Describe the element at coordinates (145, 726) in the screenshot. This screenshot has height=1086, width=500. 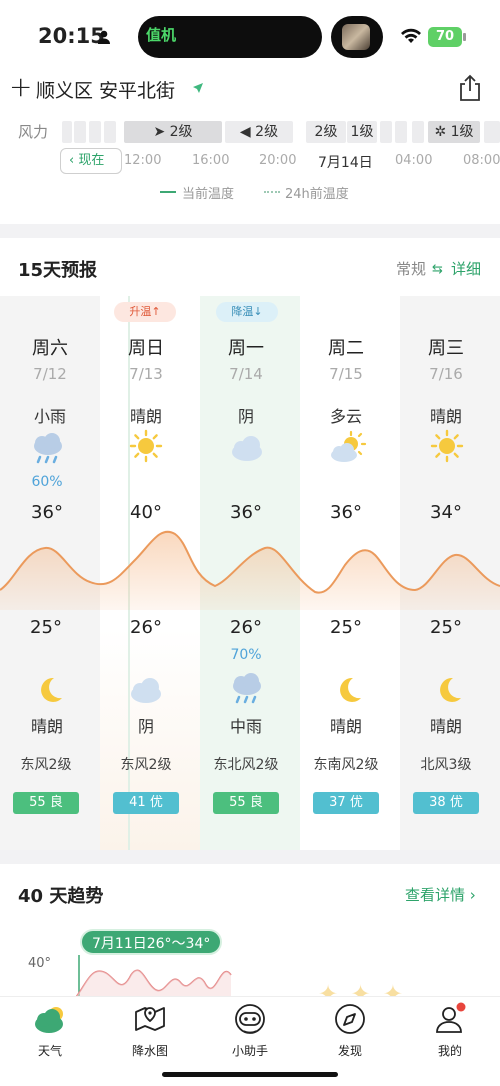
I see `night-condition: 阴` at that location.